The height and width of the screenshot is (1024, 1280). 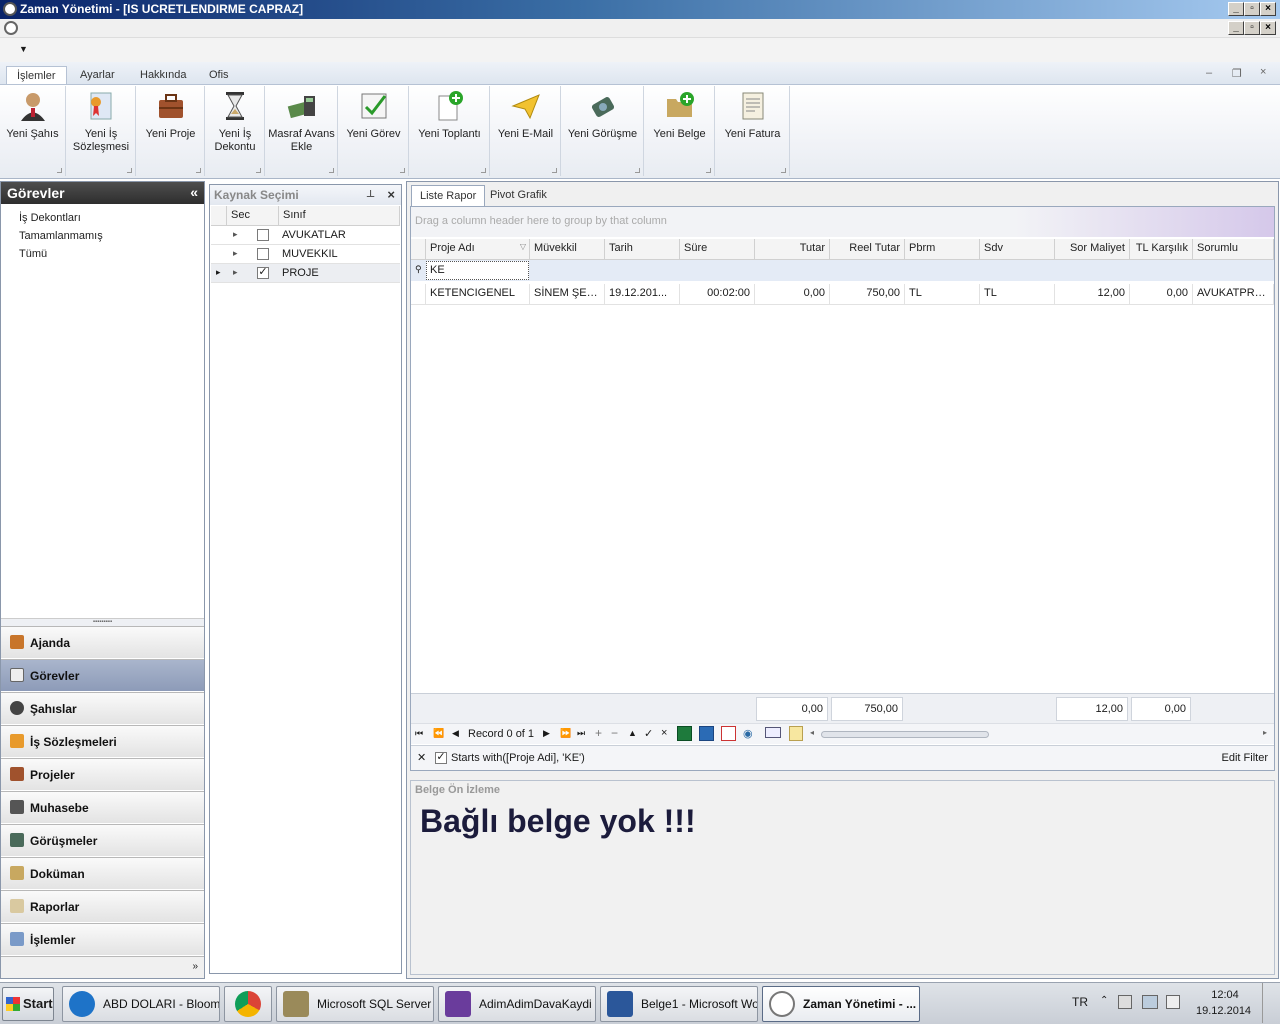 I want to click on col-header-pbrm: Pbrm, so click(x=942, y=249).